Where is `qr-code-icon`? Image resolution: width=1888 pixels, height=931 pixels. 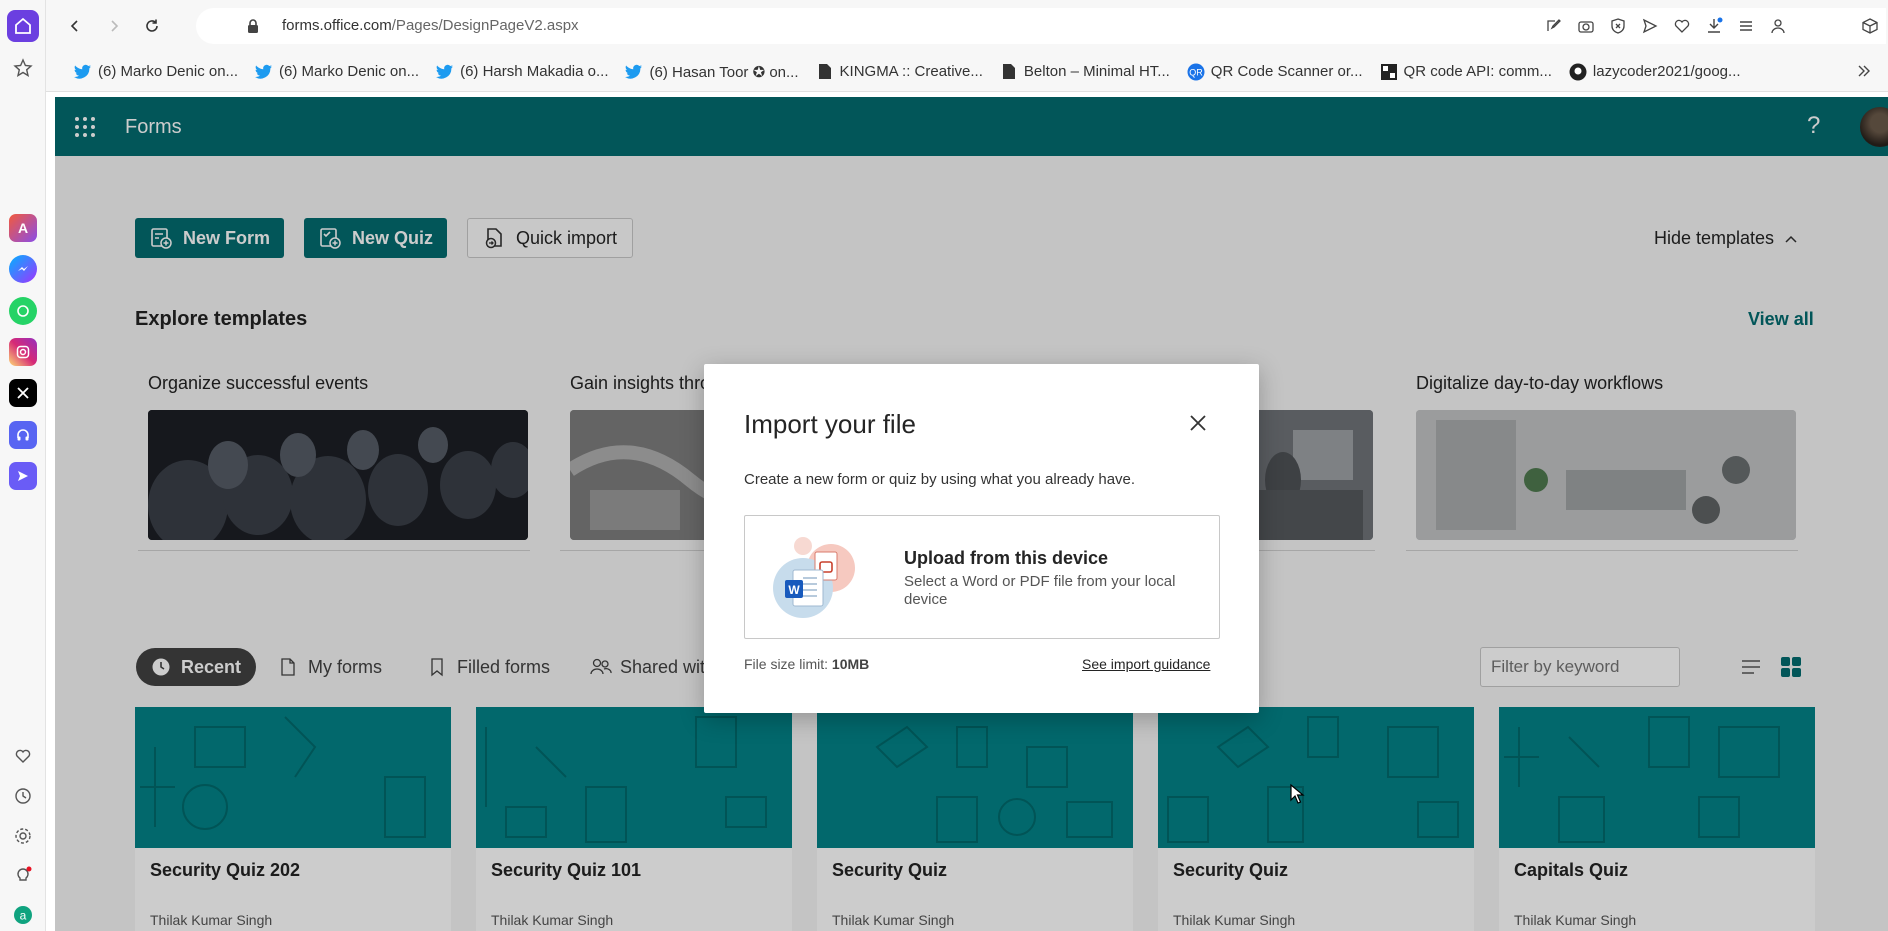 qr-code-icon is located at coordinates (1389, 72).